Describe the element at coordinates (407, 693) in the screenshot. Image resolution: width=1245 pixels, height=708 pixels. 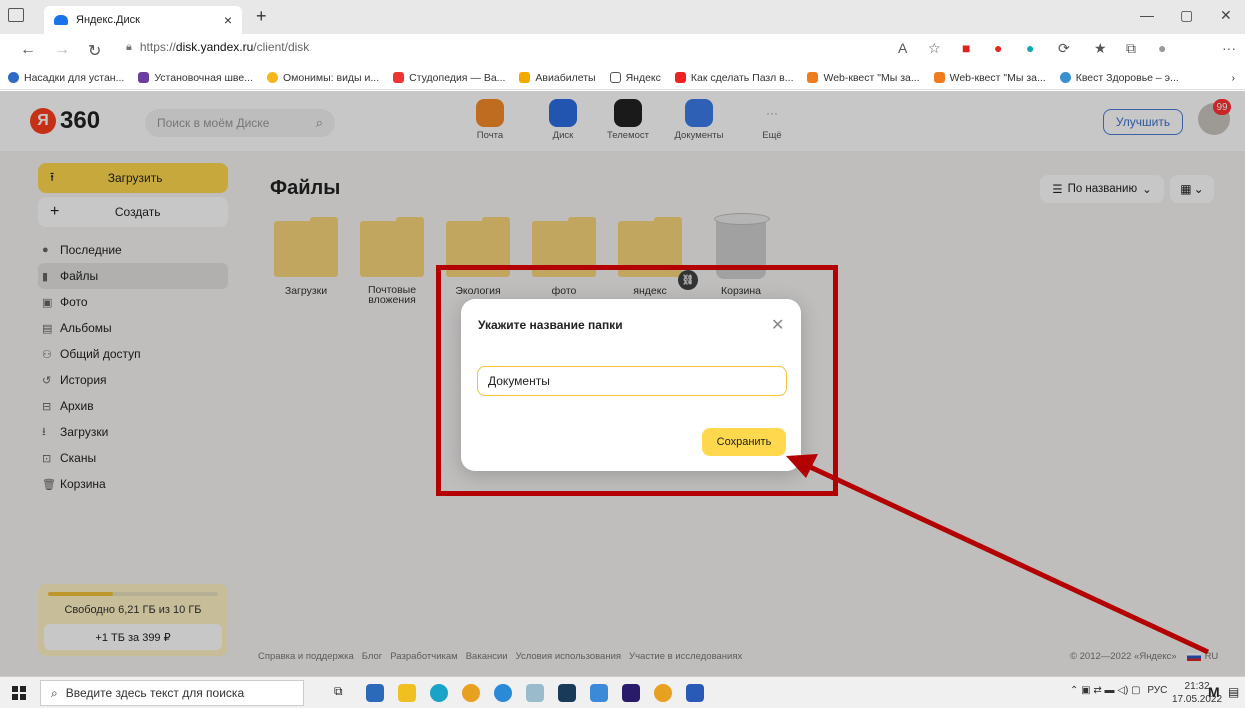
I see `explorer-app-icon` at that location.